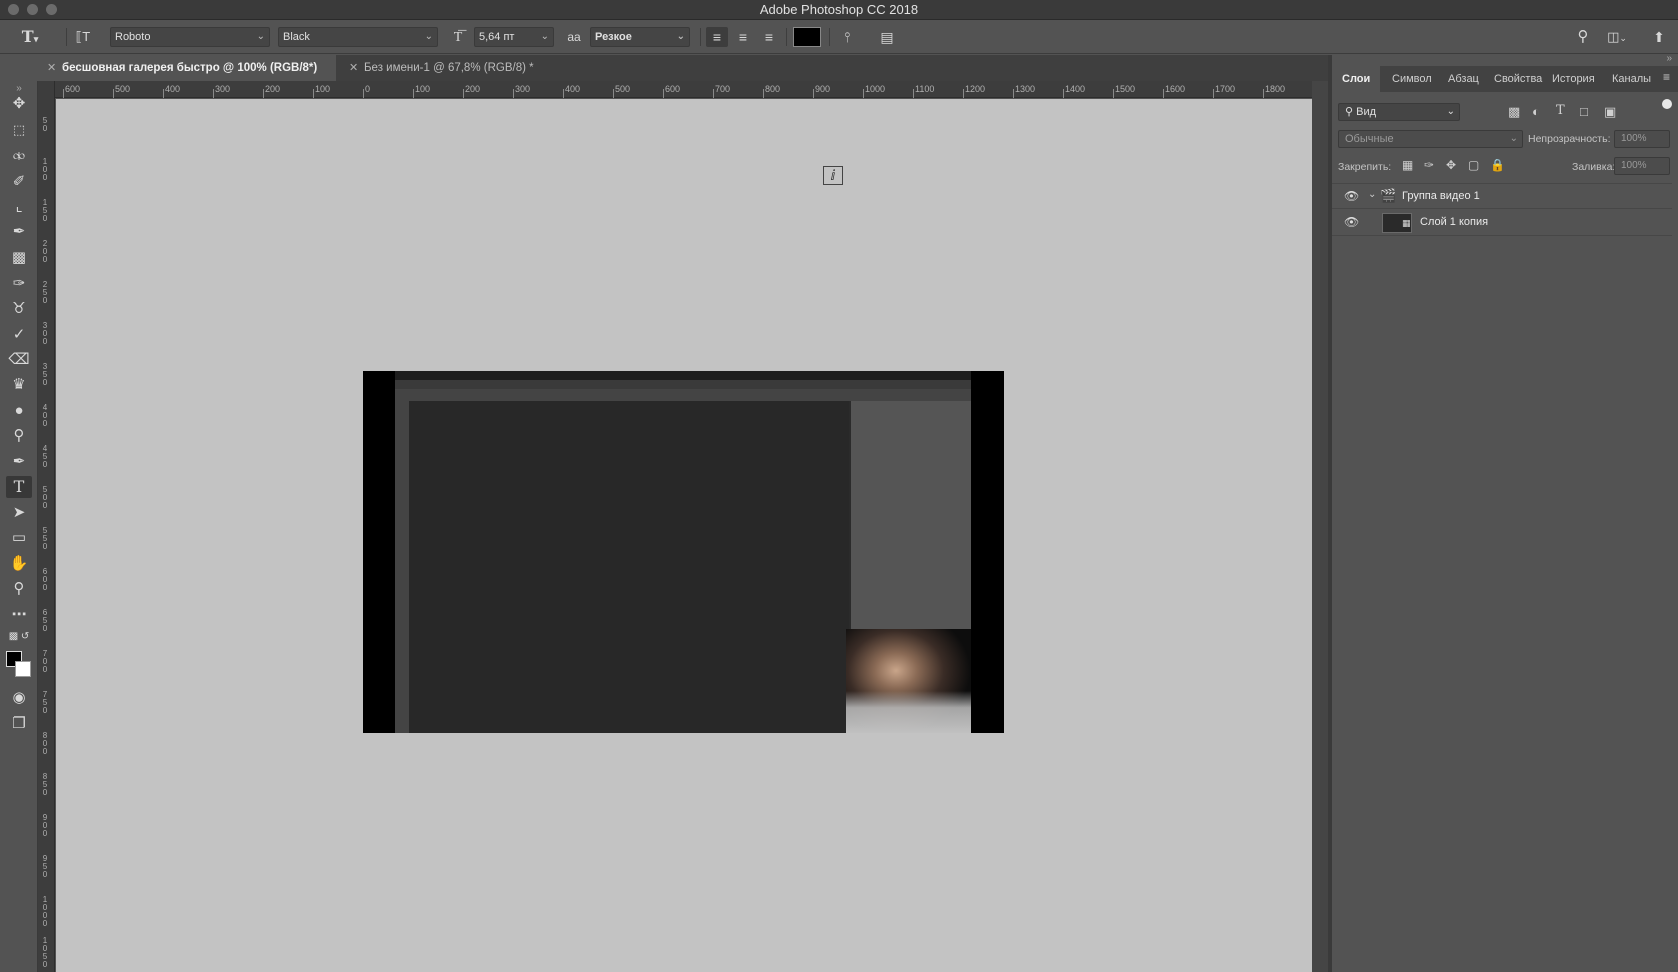 This screenshot has height=972, width=1678. What do you see at coordinates (1642, 139) in the screenshot?
I see `opacity-input: 100%` at bounding box center [1642, 139].